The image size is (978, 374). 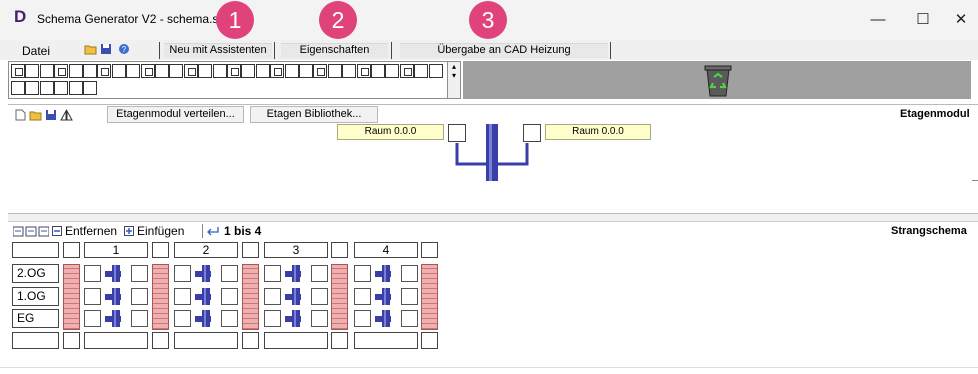 What do you see at coordinates (57, 231) in the screenshot?
I see `remove-icon` at bounding box center [57, 231].